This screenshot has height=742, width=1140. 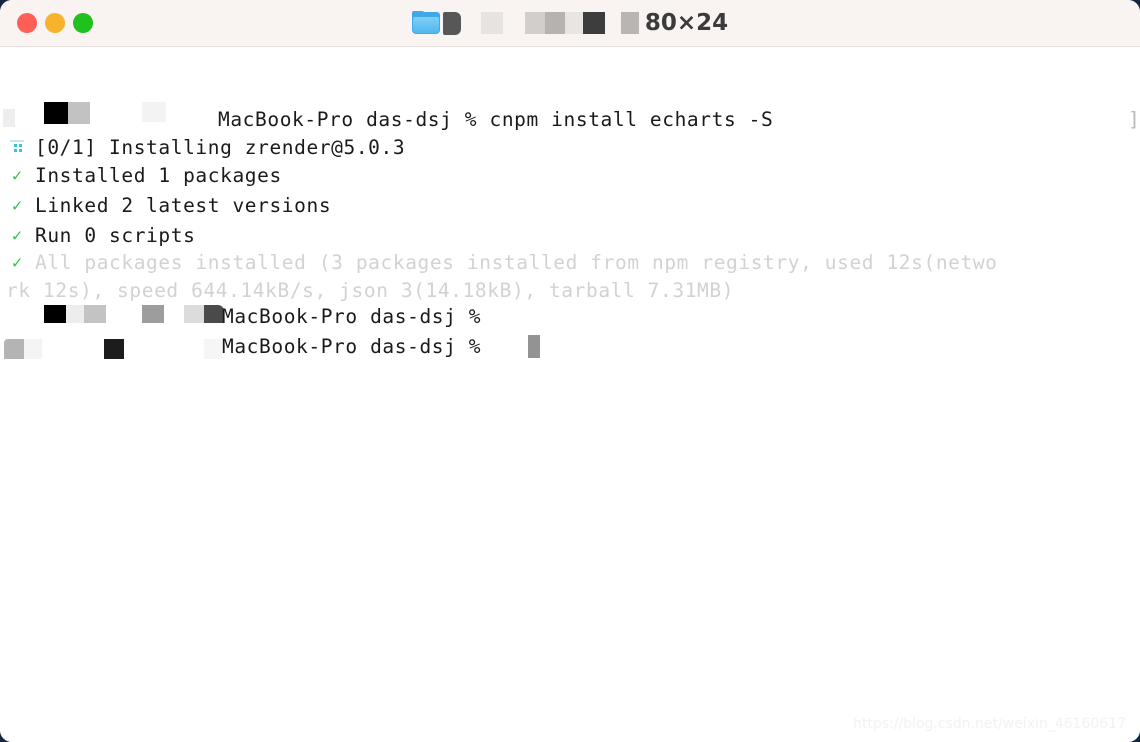 I want to click on censored-block-title-c, so click(x=564, y=23).